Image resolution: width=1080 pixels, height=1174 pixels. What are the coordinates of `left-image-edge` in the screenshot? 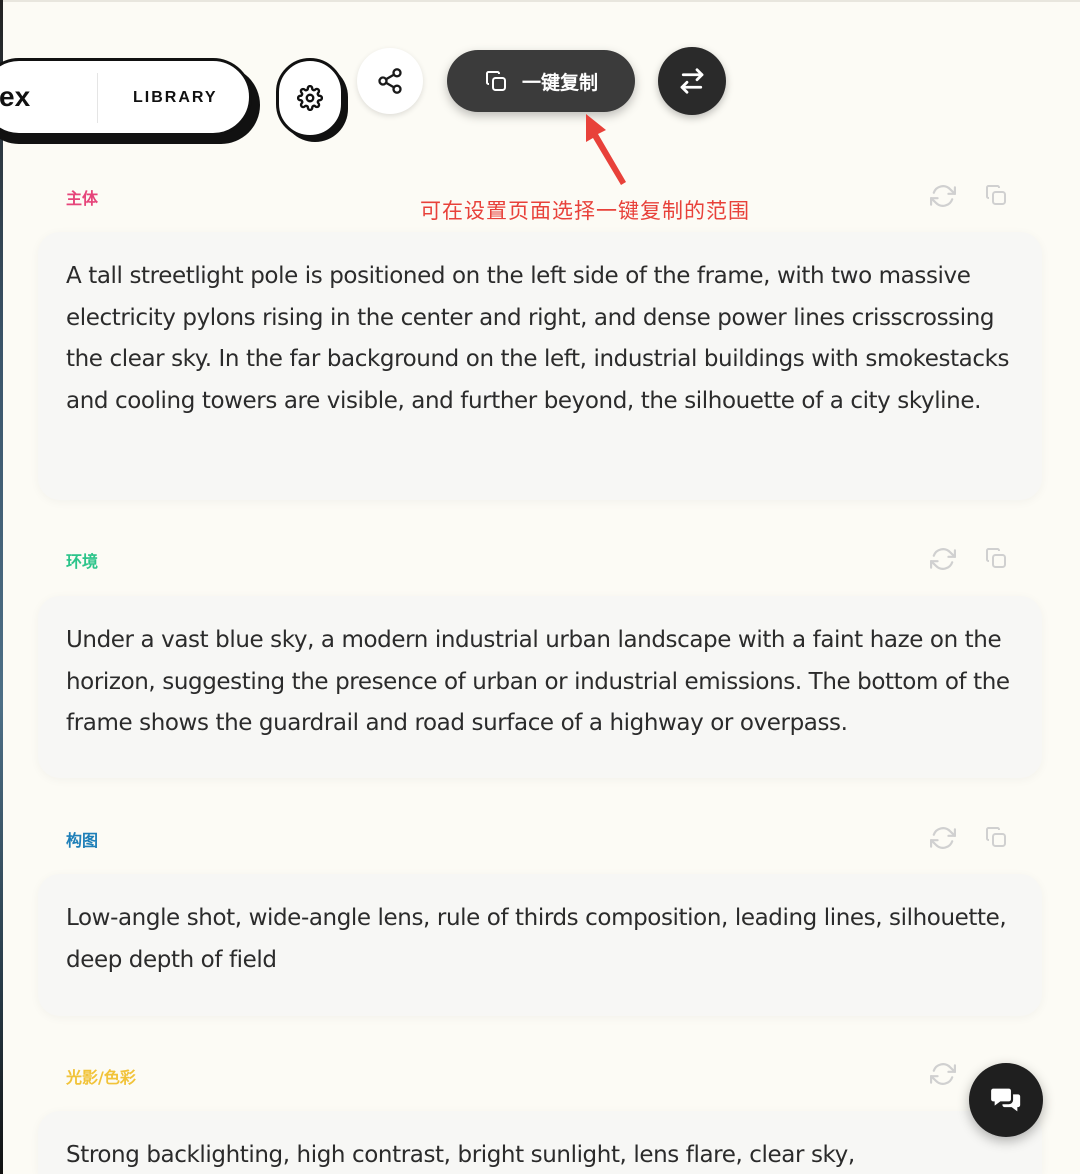 It's located at (1, 587).